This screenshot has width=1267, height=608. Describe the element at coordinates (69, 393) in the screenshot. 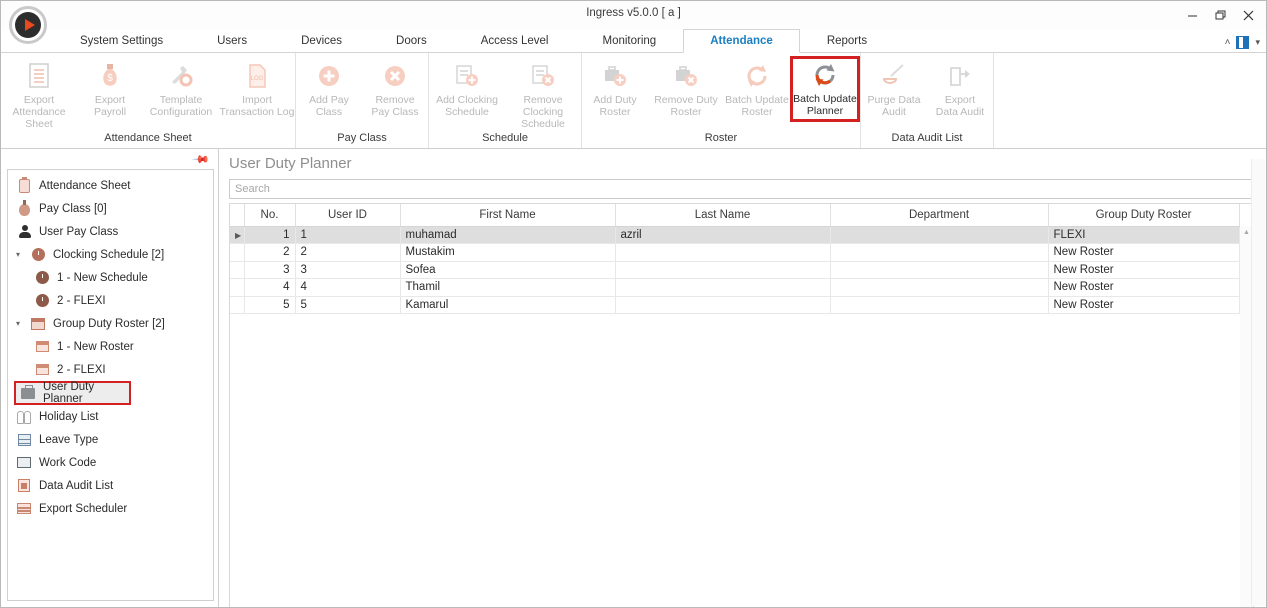

I see `sidebar-item-label: User Duty Planner` at that location.